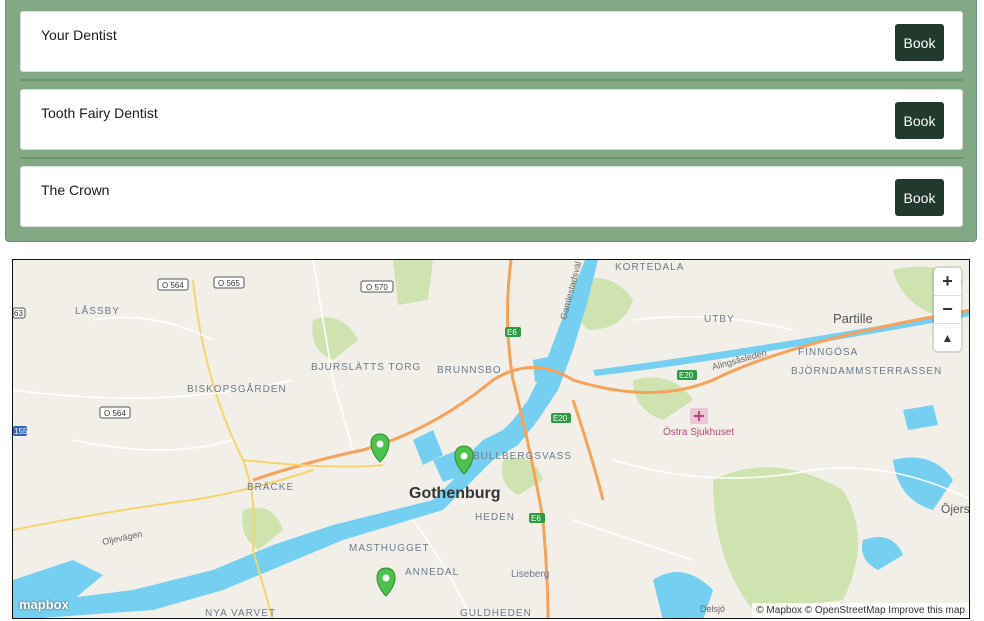  Describe the element at coordinates (366, 367) in the screenshot. I see `map-label: BJURSLÄTTS TORG` at that location.